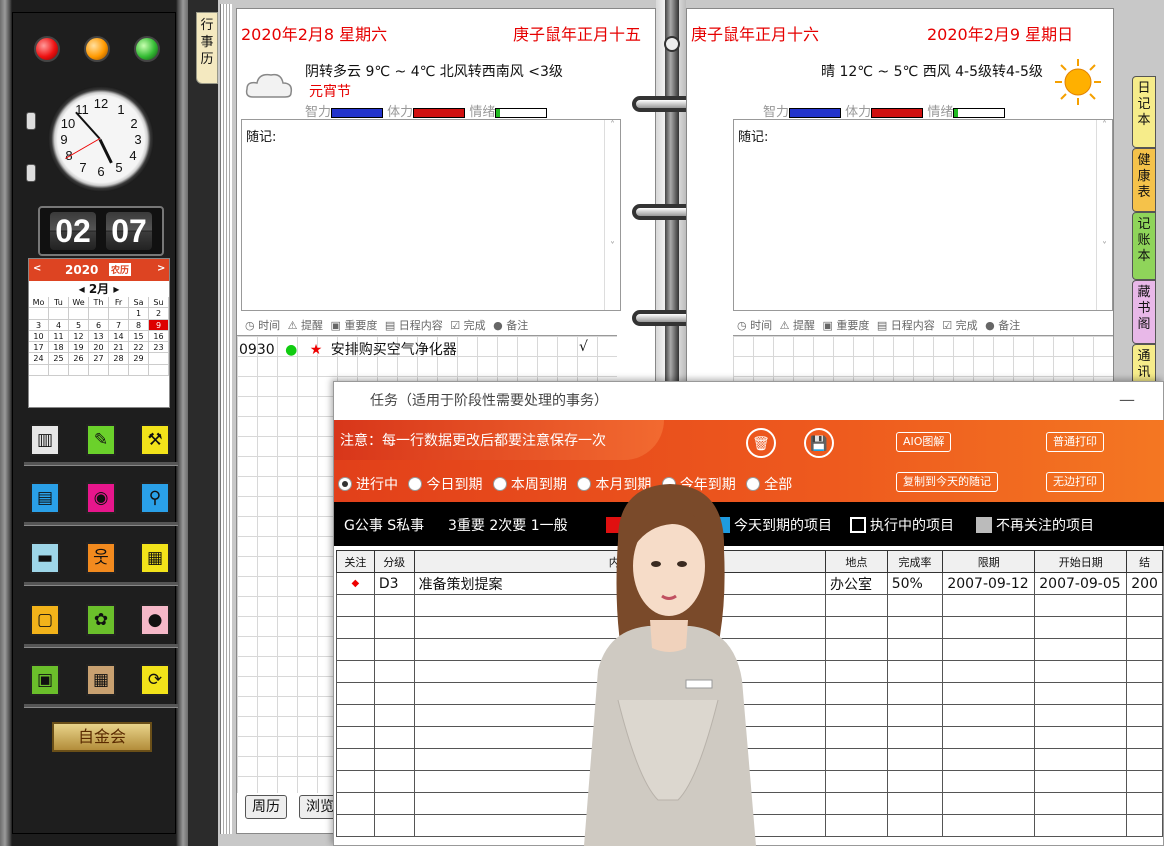 The width and height of the screenshot is (1164, 846). Describe the element at coordinates (147, 49) in the screenshot. I see `green-light-icon` at that location.